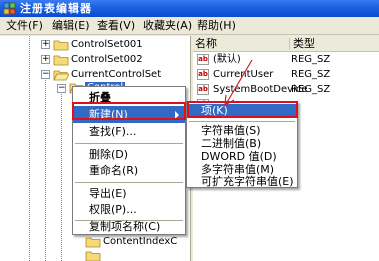  Describe the element at coordinates (9, 8) in the screenshot. I see `registry-editor-icon` at that location.